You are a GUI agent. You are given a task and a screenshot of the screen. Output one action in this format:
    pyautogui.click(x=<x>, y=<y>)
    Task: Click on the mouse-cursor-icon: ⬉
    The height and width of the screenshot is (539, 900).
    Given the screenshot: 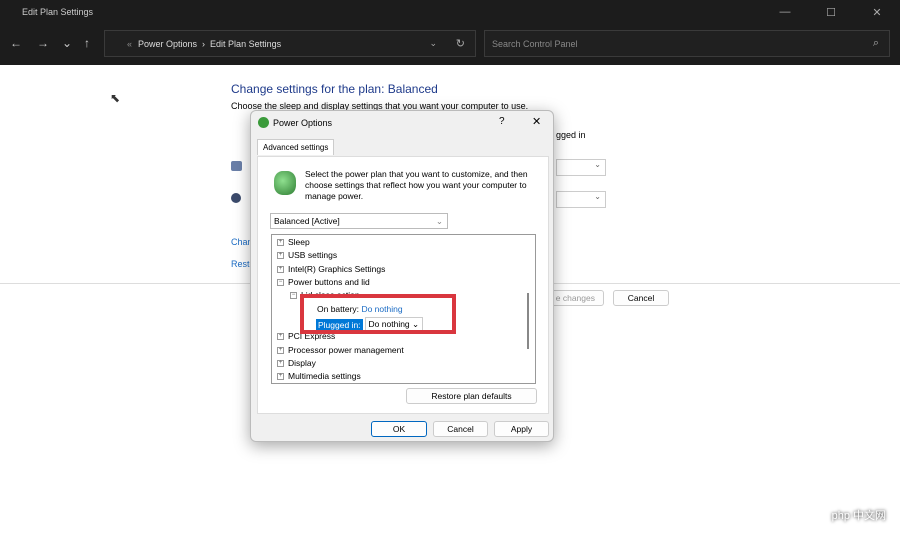 What is the action you would take?
    pyautogui.click(x=115, y=98)
    